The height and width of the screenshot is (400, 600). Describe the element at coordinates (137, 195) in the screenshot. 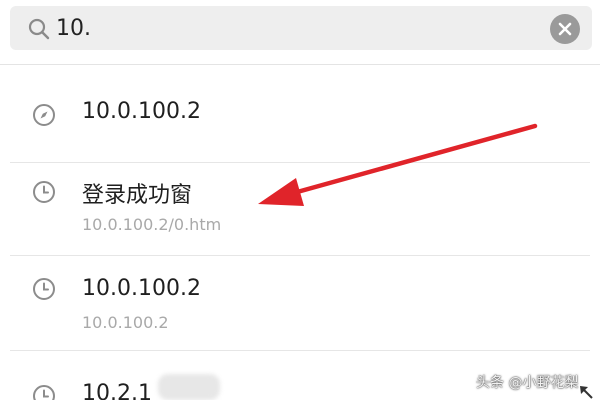

I see `item-title: 登录成功窗` at that location.